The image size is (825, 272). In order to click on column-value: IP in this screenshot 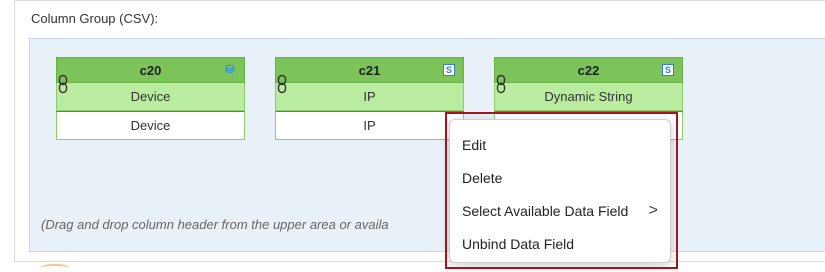, I will do `click(369, 125)`.